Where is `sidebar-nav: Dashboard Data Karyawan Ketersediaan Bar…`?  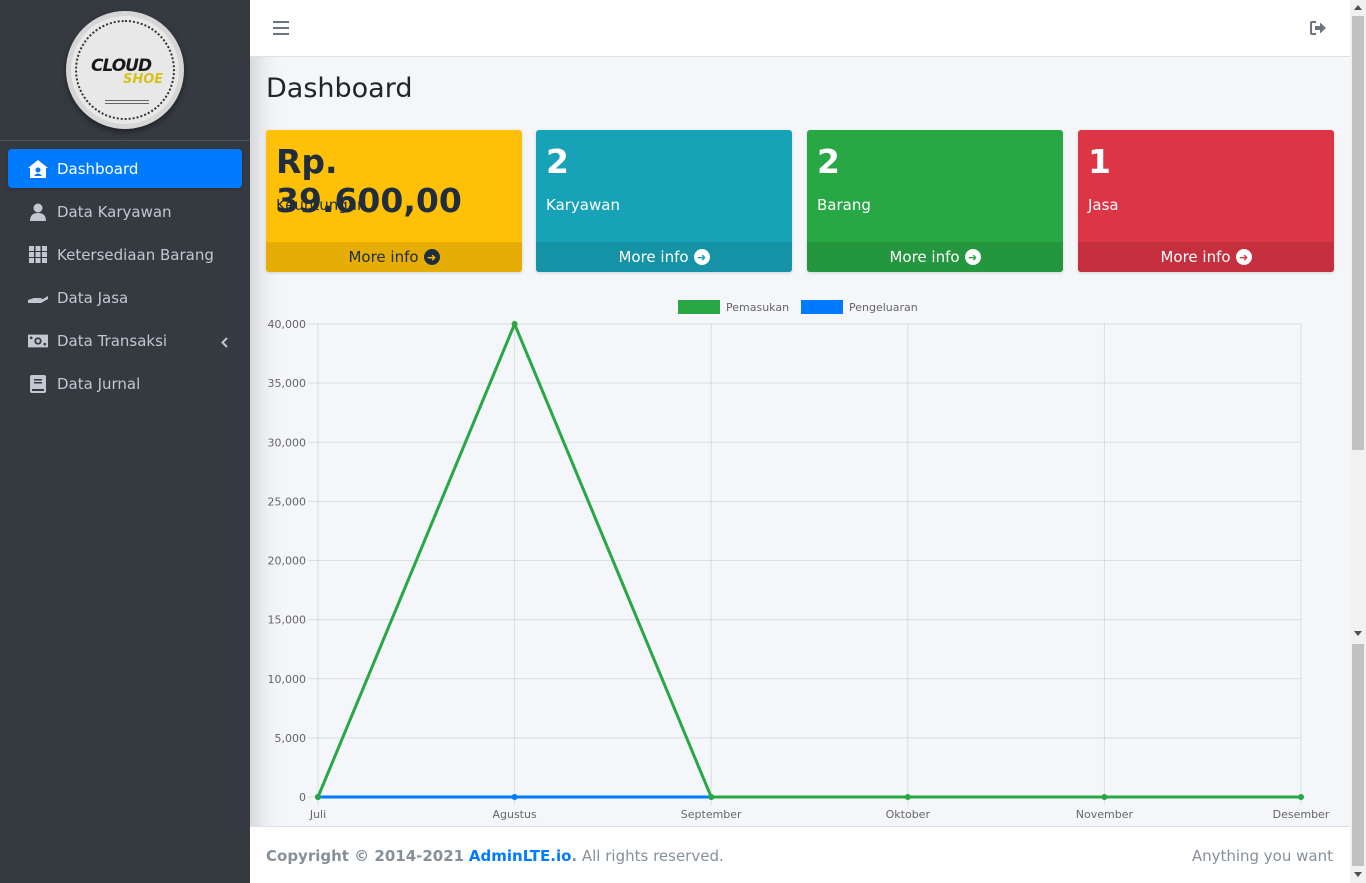
sidebar-nav: Dashboard Data Karyawan Ketersediaan Bar… is located at coordinates (125, 272).